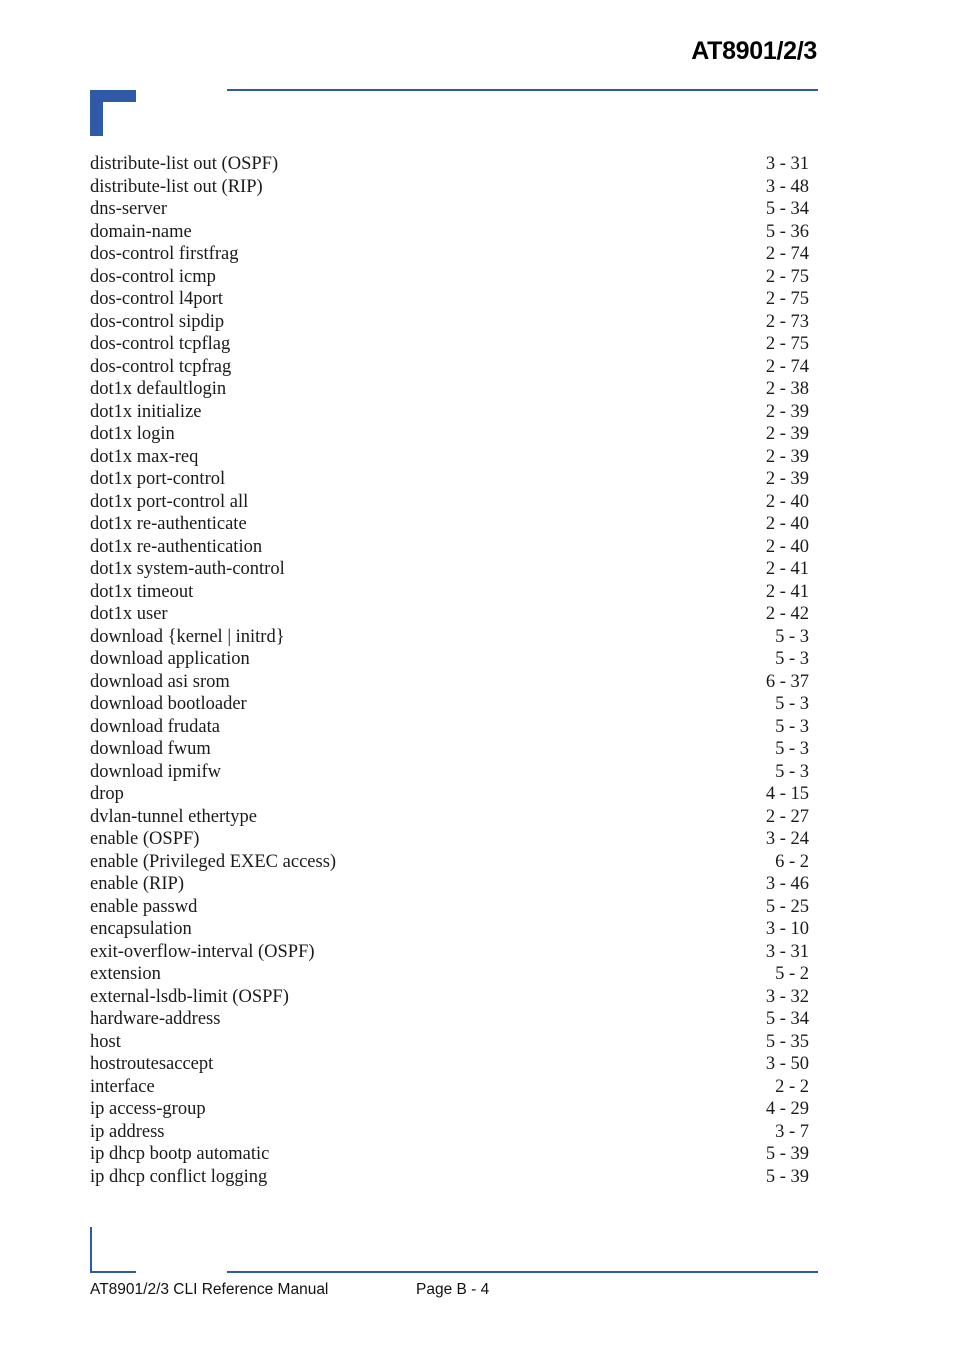 The height and width of the screenshot is (1351, 954). Describe the element at coordinates (148, 1109) in the screenshot. I see `index-term: ip access-group` at that location.